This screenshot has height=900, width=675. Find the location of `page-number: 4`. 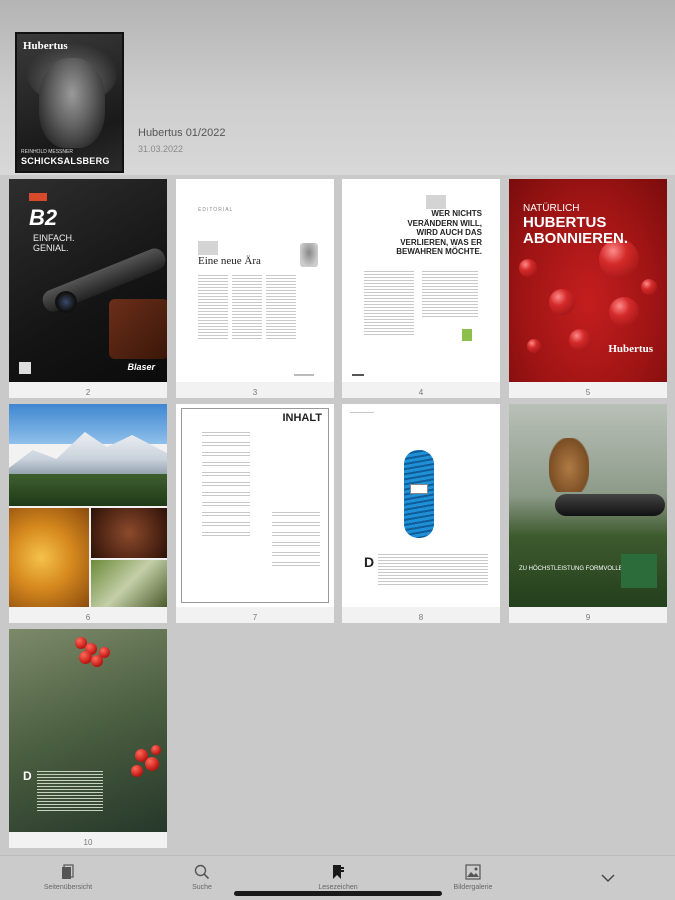

page-number: 4 is located at coordinates (421, 392).